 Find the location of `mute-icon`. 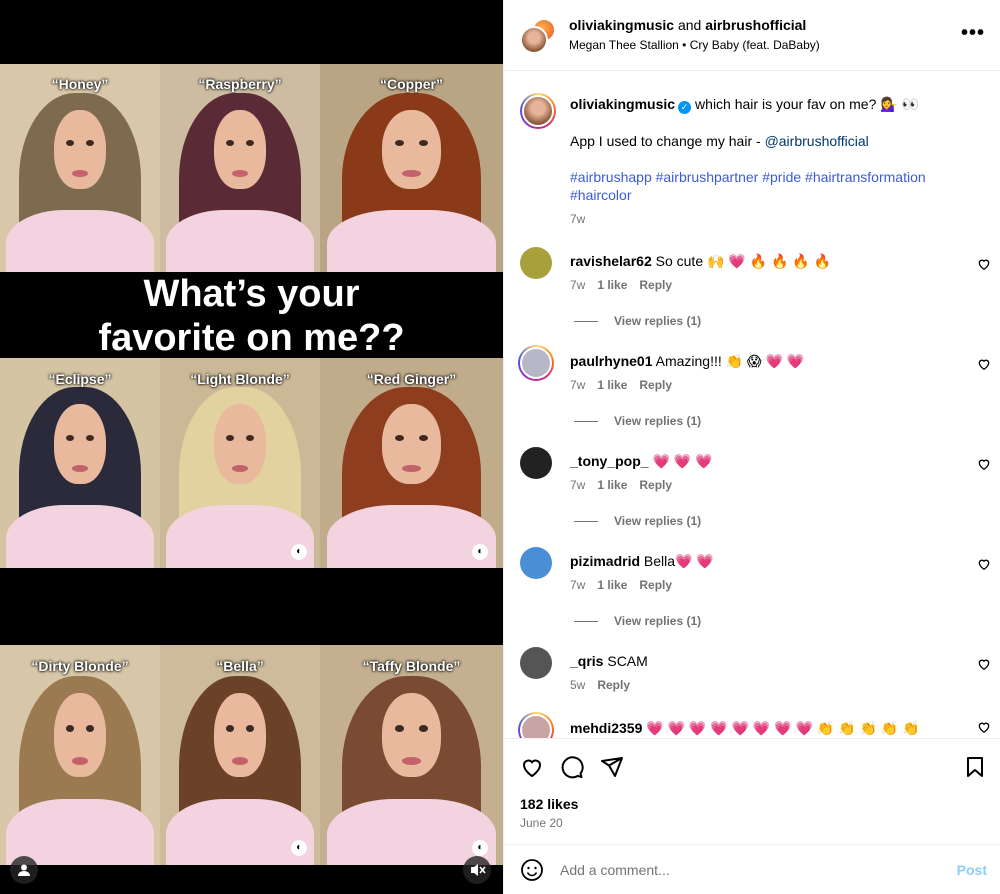

mute-icon is located at coordinates (477, 870).